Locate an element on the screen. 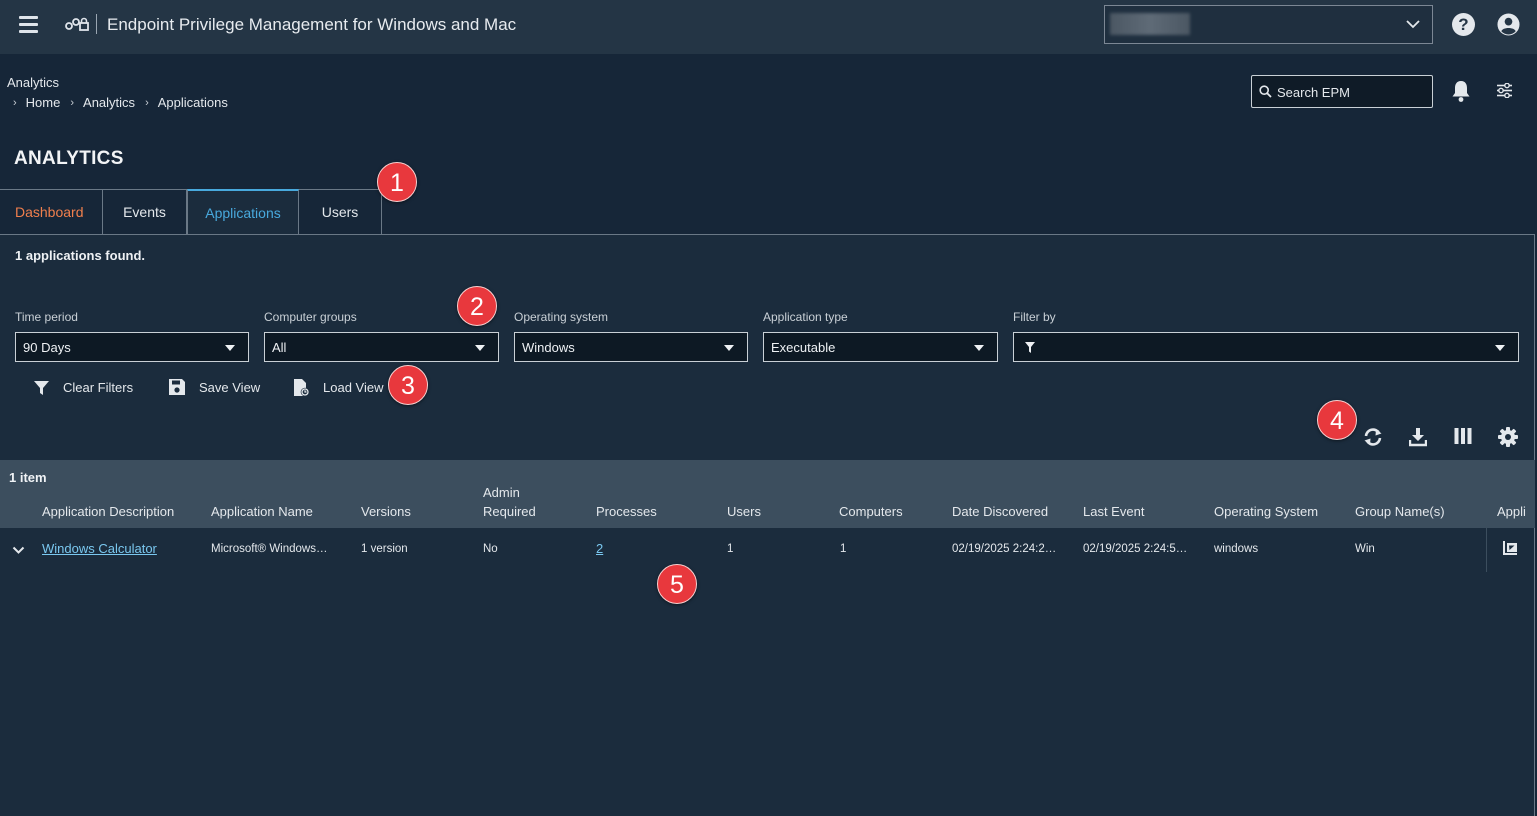 The width and height of the screenshot is (1537, 816). callout-badge-3: 3 is located at coordinates (408, 385).